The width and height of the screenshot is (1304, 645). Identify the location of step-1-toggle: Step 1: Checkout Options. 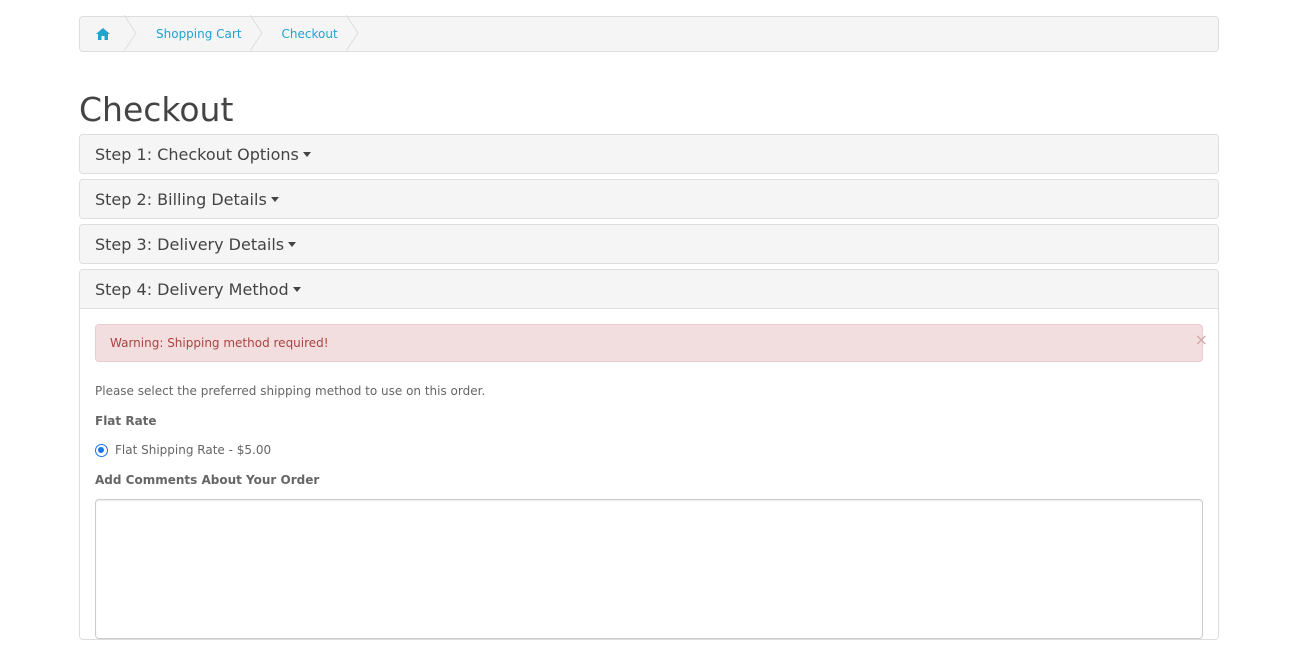
(649, 154).